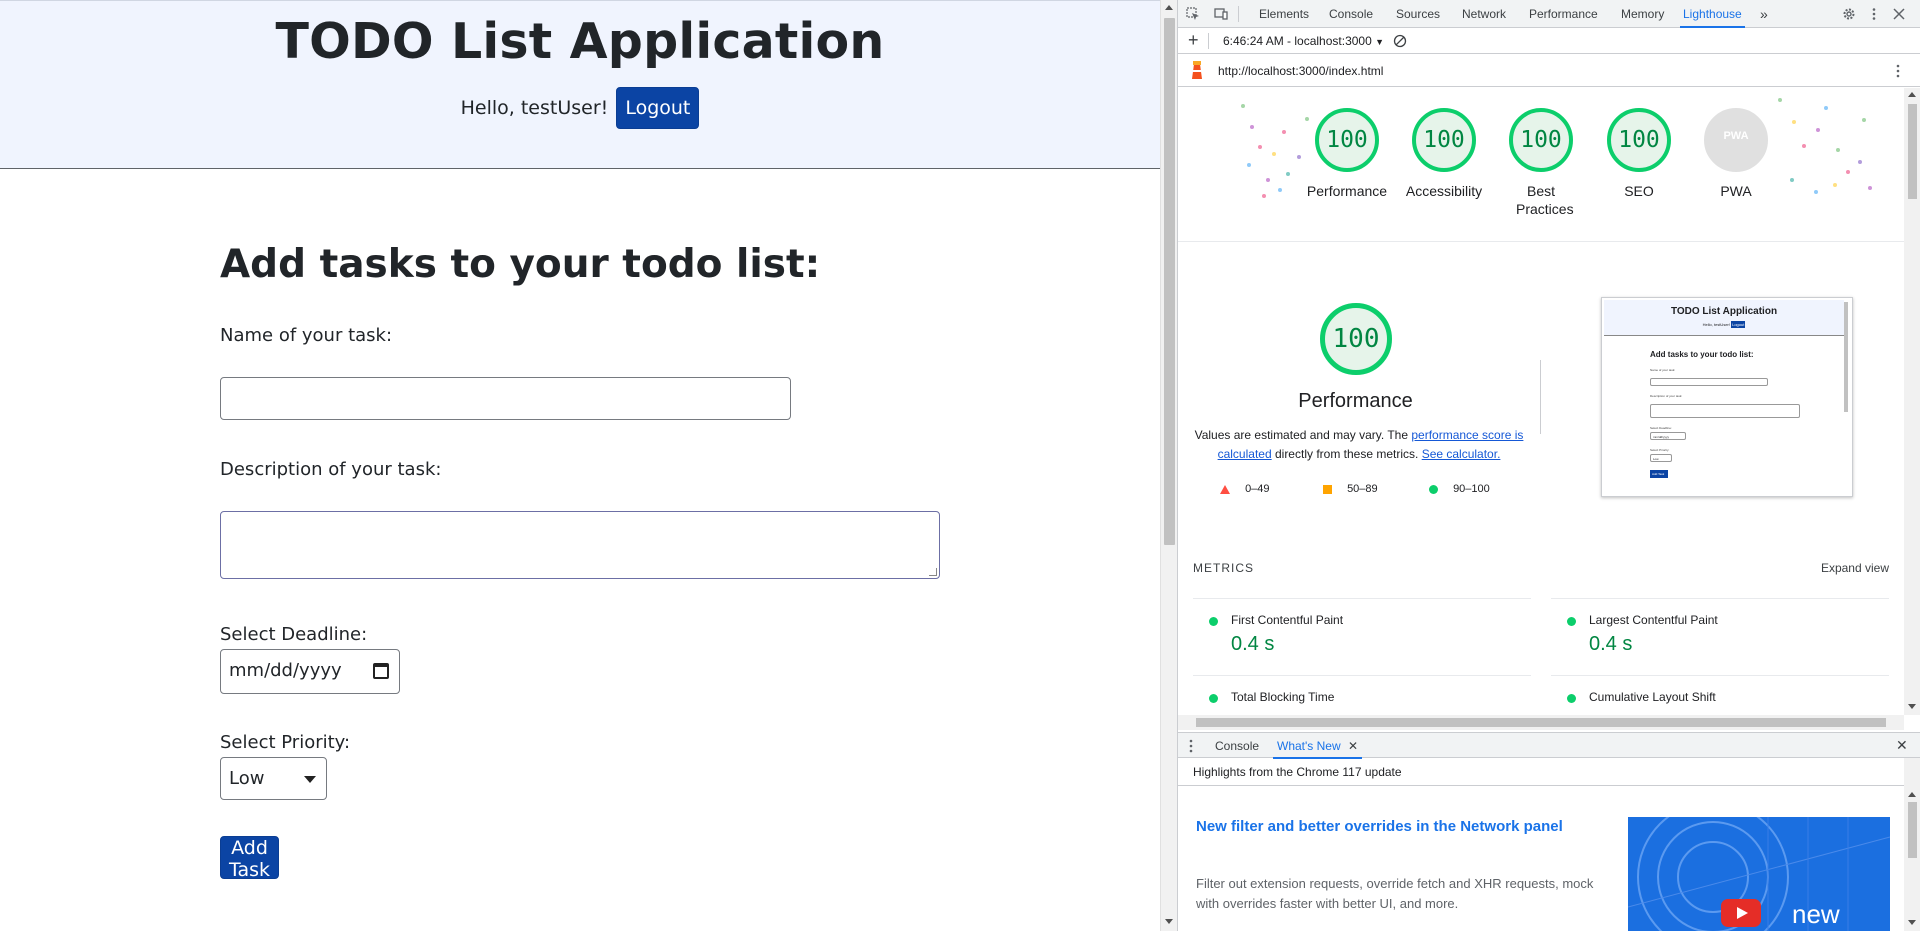  I want to click on legend-fail: 0–49, so click(1245, 489).